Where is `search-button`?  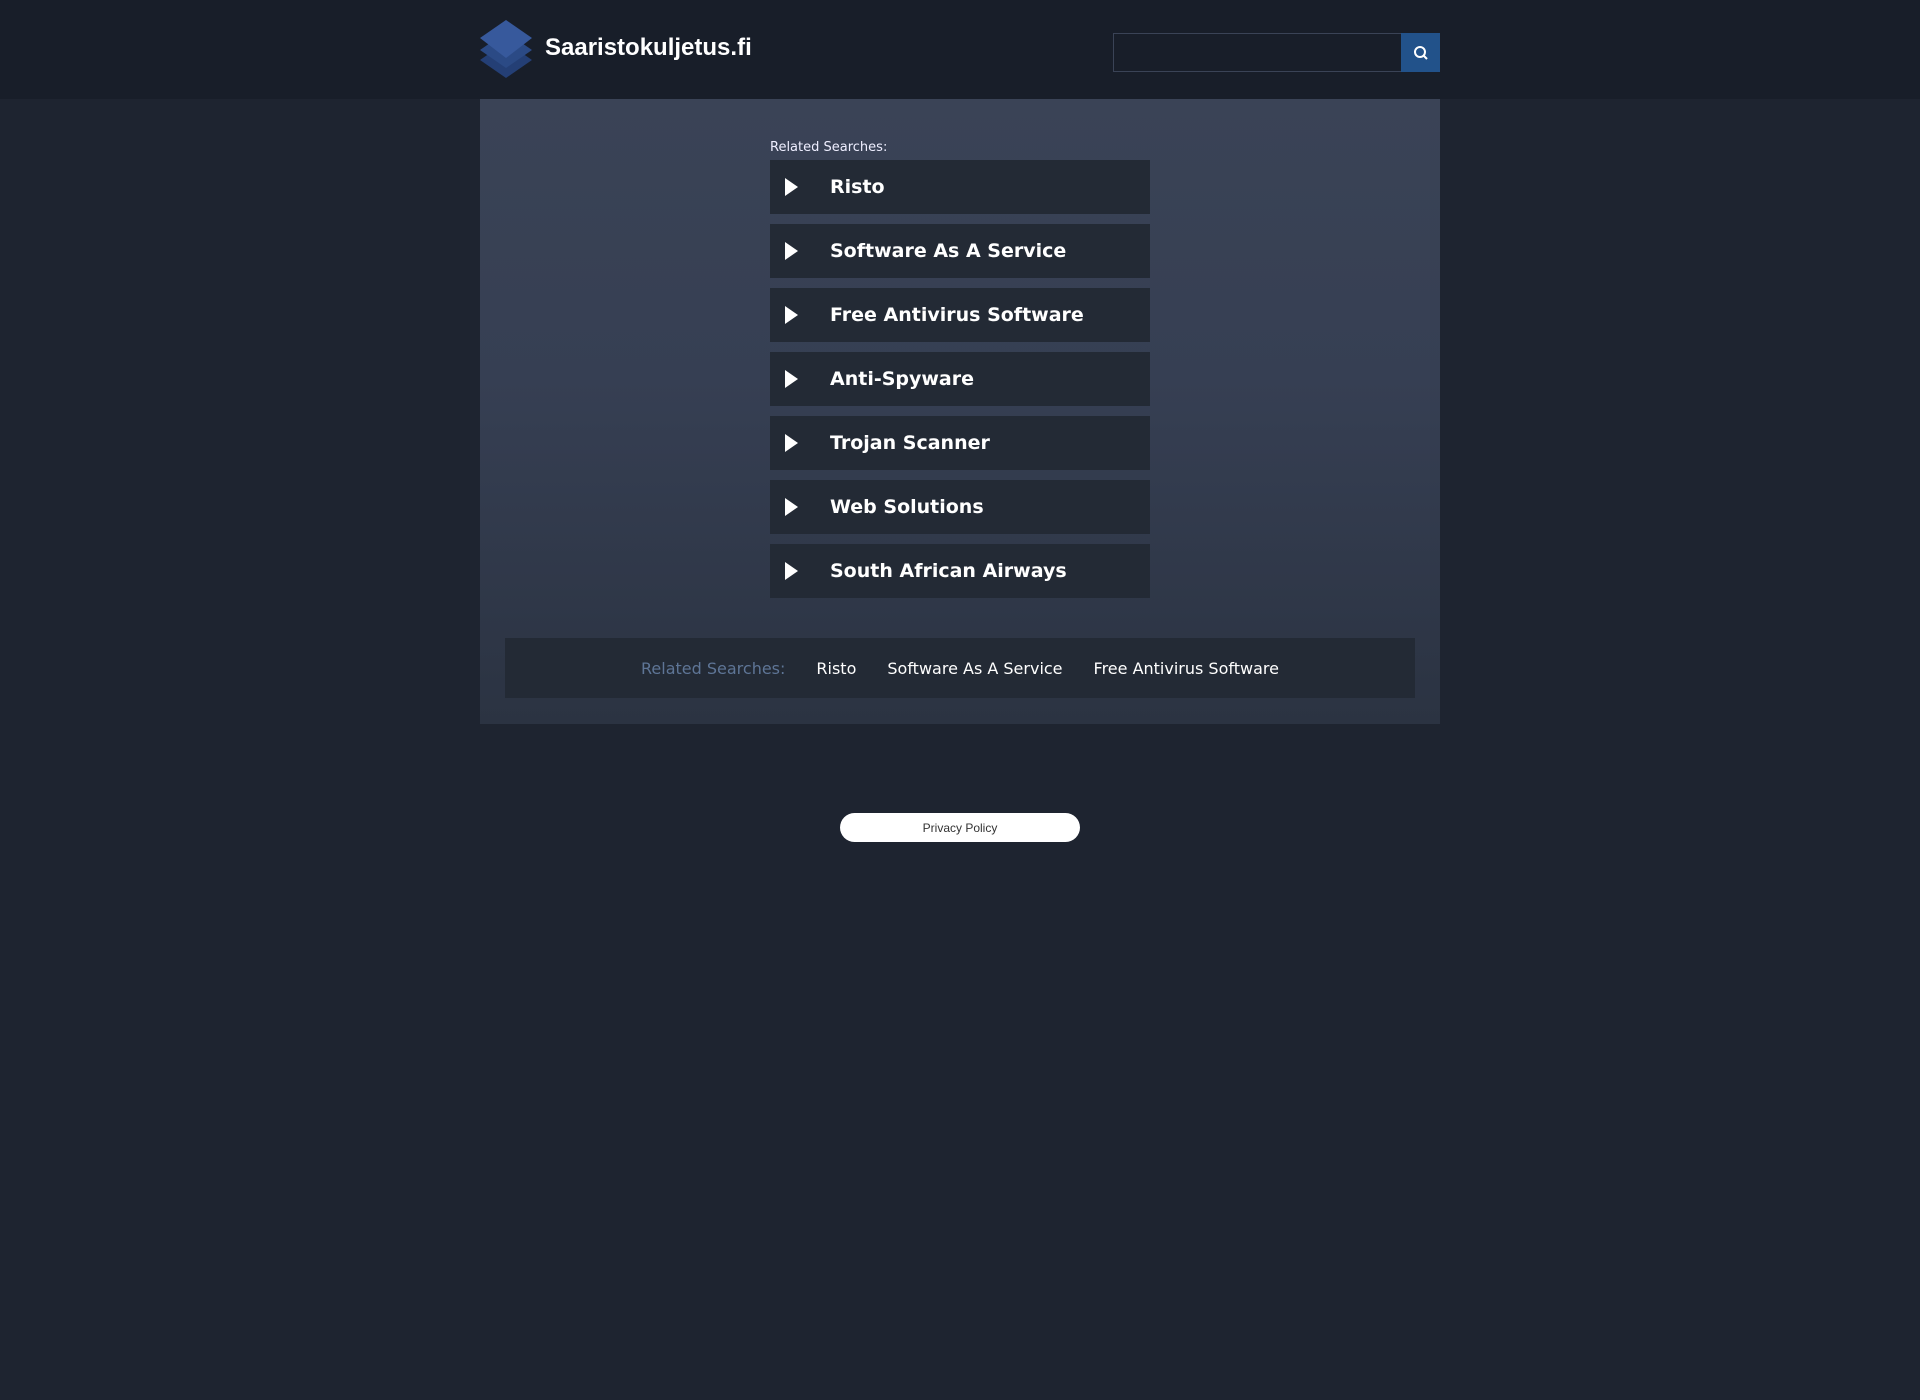
search-button is located at coordinates (1420, 52).